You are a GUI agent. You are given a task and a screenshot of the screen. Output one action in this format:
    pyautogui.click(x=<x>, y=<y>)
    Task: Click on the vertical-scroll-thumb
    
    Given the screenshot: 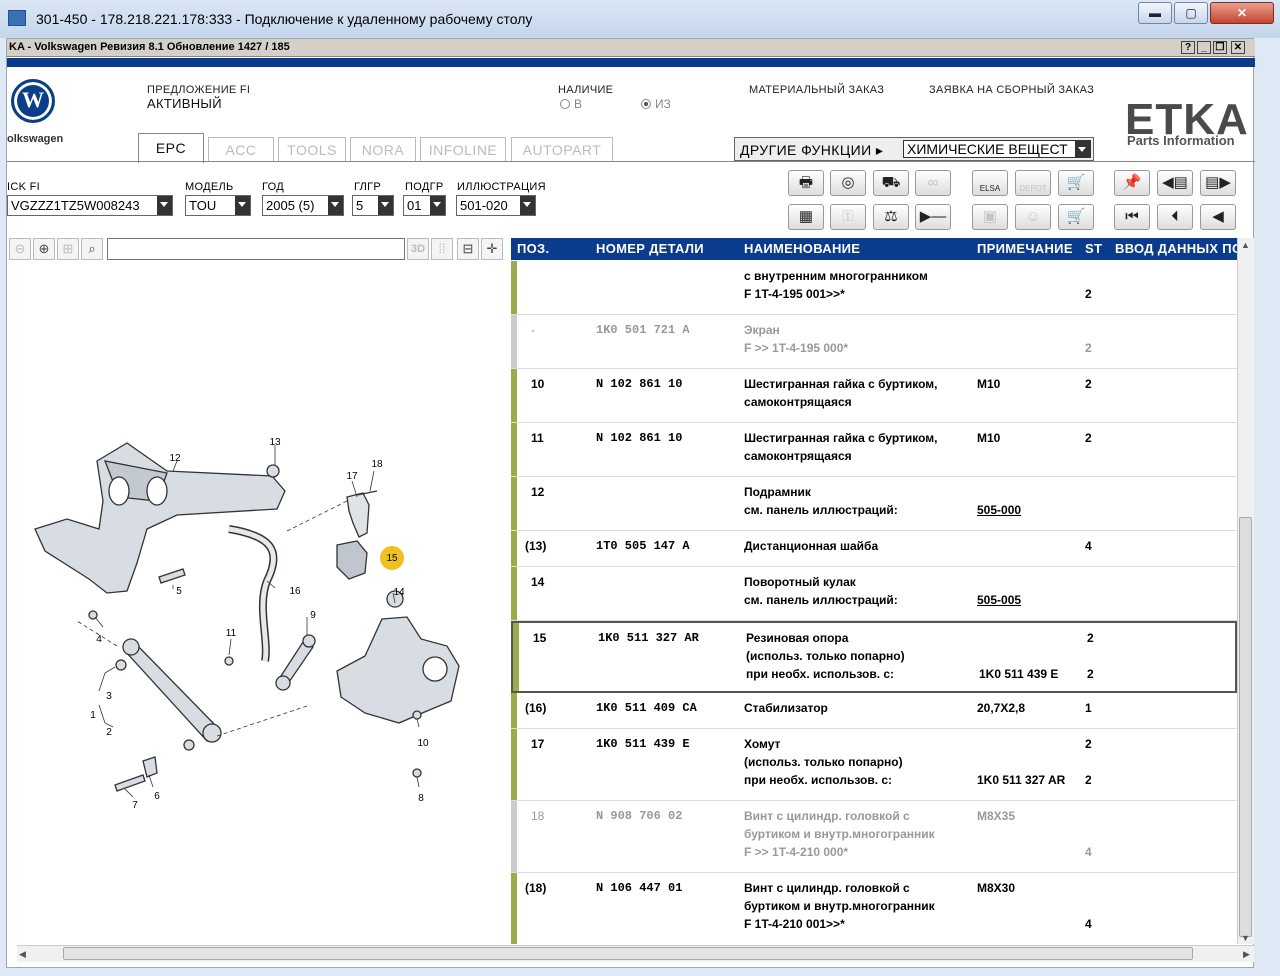 What is the action you would take?
    pyautogui.click(x=1245, y=727)
    